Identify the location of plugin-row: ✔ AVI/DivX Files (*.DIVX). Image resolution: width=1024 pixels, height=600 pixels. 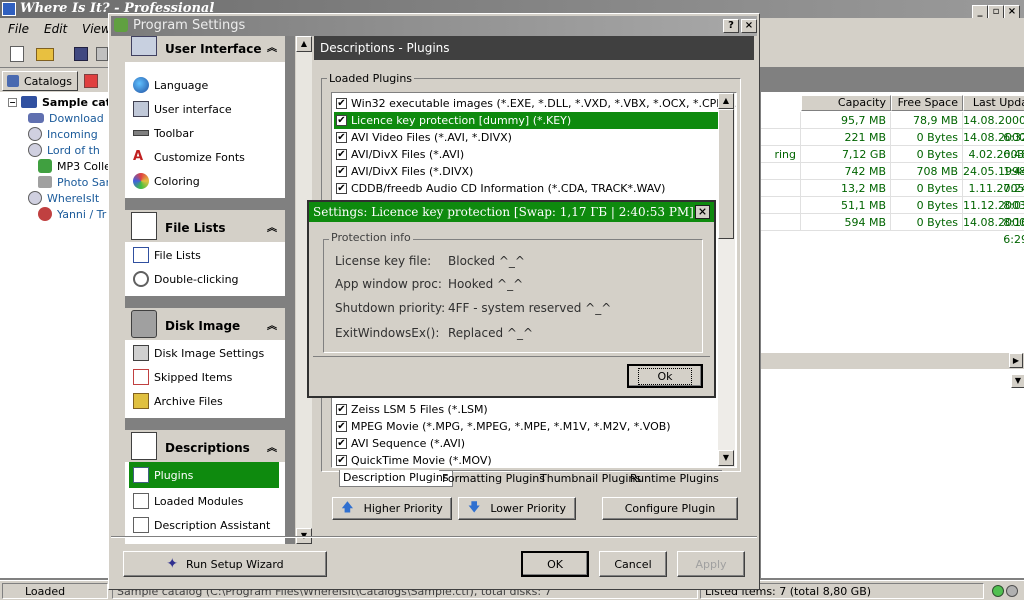
(527, 171).